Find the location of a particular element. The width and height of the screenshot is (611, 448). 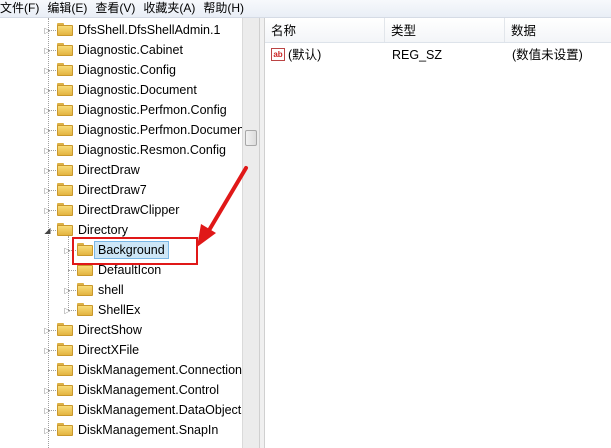

value-name: (默认) is located at coordinates (305, 55).